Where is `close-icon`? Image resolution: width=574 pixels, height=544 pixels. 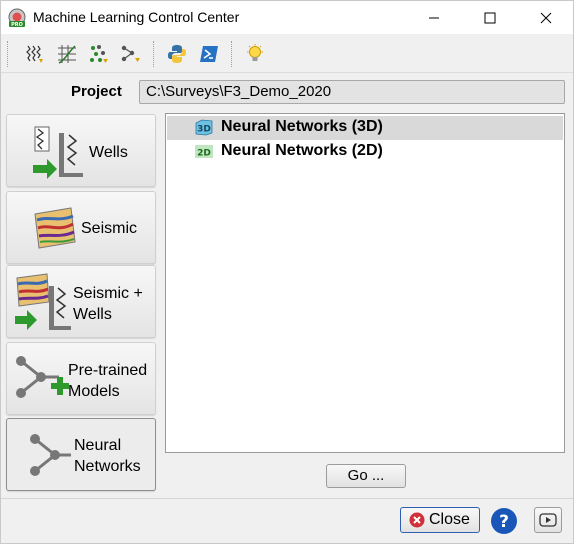
close-icon is located at coordinates (546, 17).